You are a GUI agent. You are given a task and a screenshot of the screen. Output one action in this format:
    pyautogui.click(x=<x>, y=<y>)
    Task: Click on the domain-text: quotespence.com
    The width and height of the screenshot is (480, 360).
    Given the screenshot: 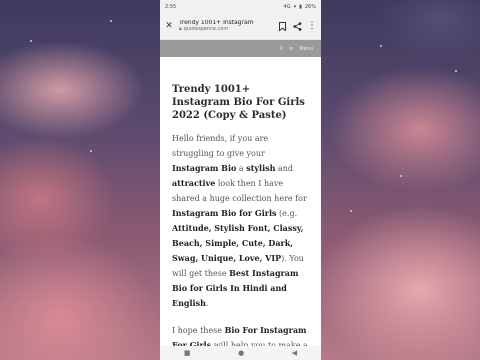 What is the action you would take?
    pyautogui.click(x=206, y=28)
    